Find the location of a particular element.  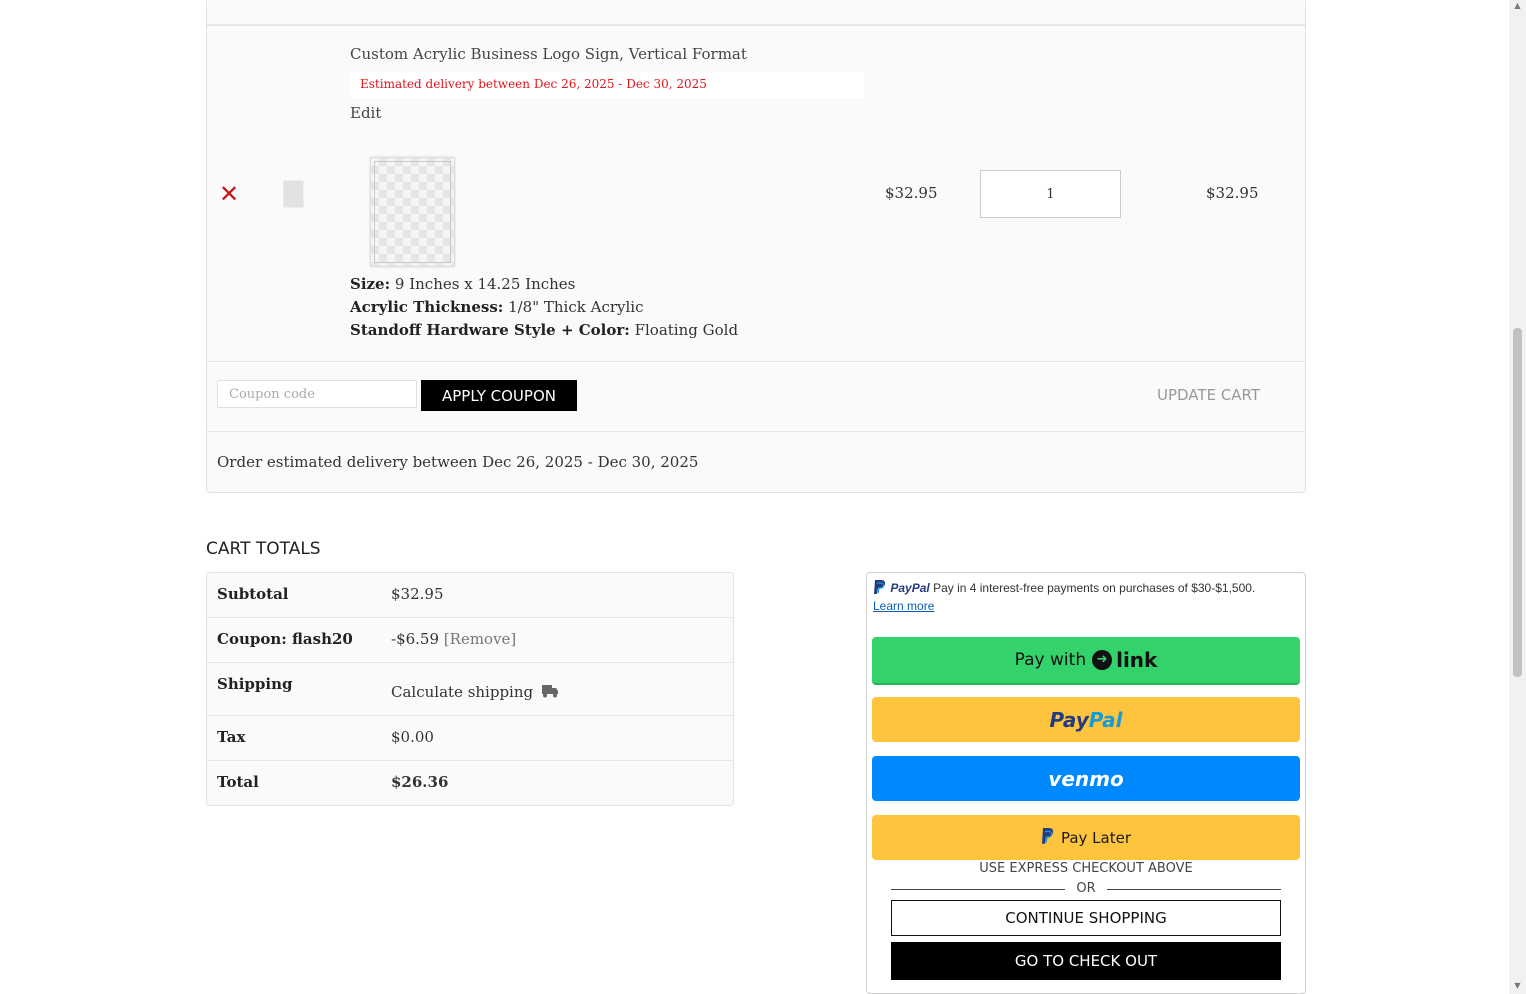

pay-later-label: Pay Later is located at coordinates (1096, 837).